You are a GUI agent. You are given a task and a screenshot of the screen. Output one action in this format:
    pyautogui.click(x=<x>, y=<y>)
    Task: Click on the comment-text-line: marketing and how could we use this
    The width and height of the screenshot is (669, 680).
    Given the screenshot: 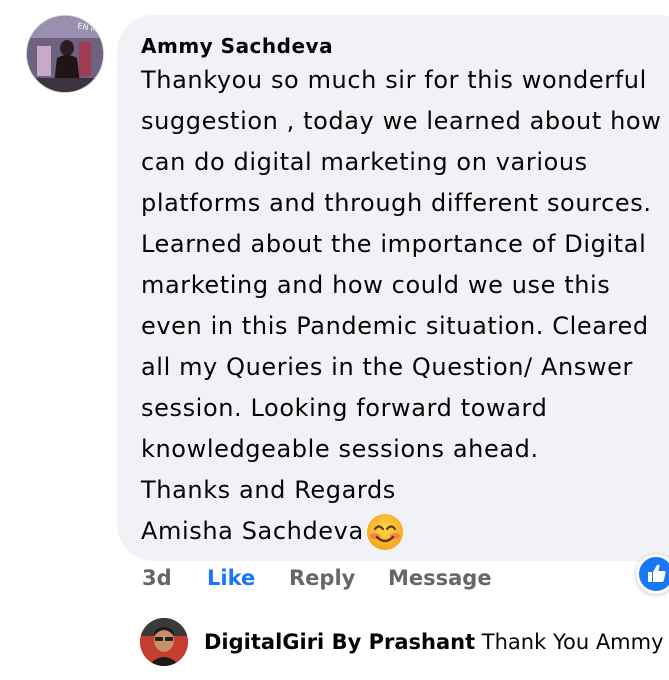 What is the action you would take?
    pyautogui.click(x=376, y=285)
    